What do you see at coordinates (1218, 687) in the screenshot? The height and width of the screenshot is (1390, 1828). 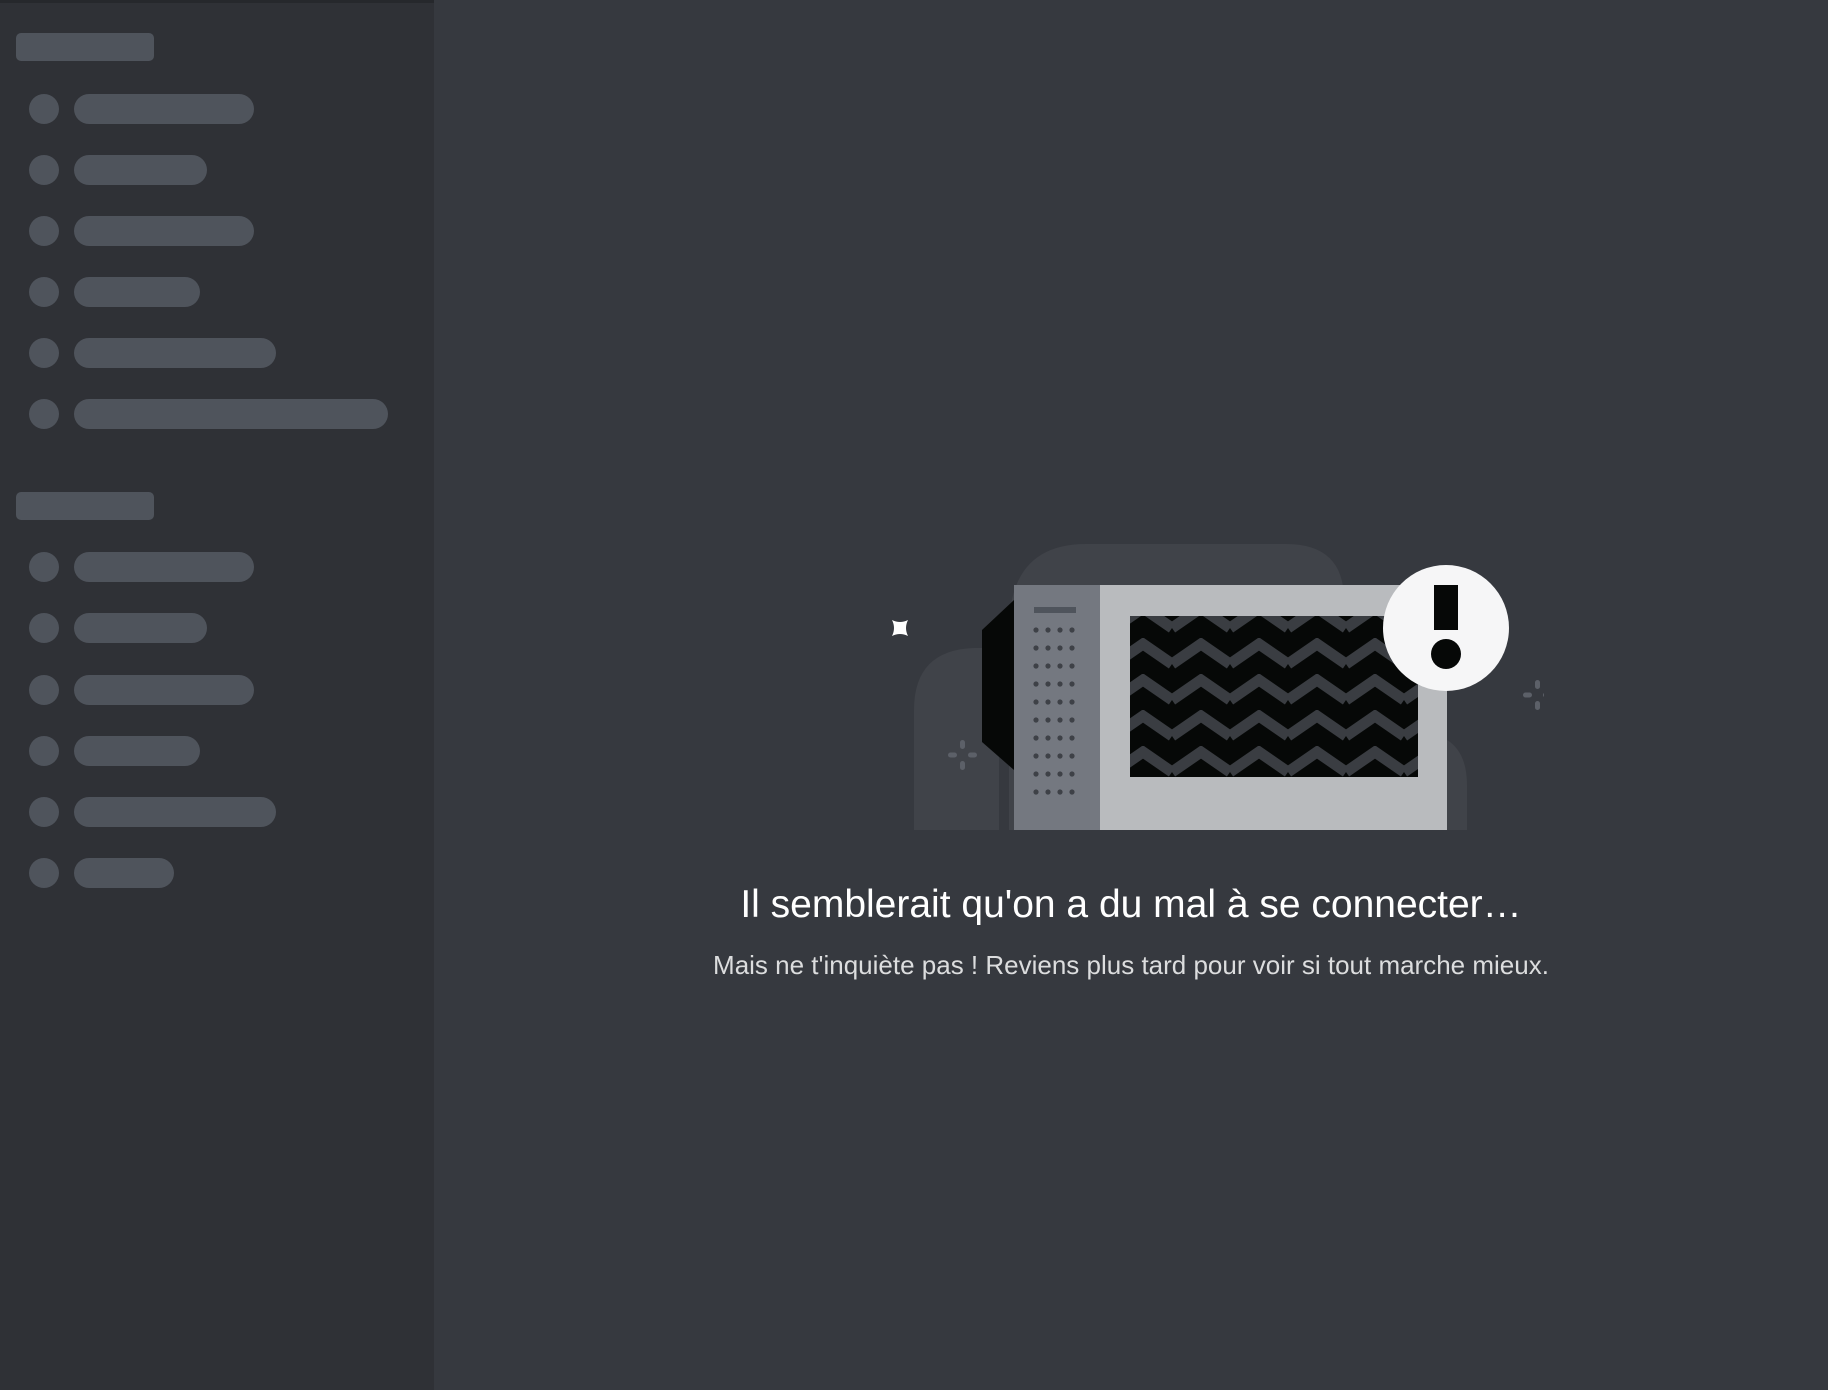 I see `broken-tv-warning-icon` at bounding box center [1218, 687].